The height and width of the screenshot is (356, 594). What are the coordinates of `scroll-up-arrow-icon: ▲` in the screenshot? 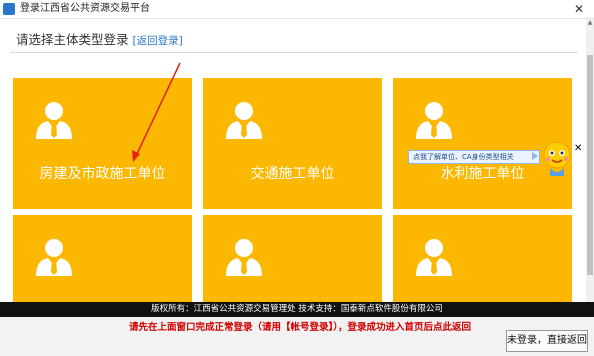 It's located at (590, 24).